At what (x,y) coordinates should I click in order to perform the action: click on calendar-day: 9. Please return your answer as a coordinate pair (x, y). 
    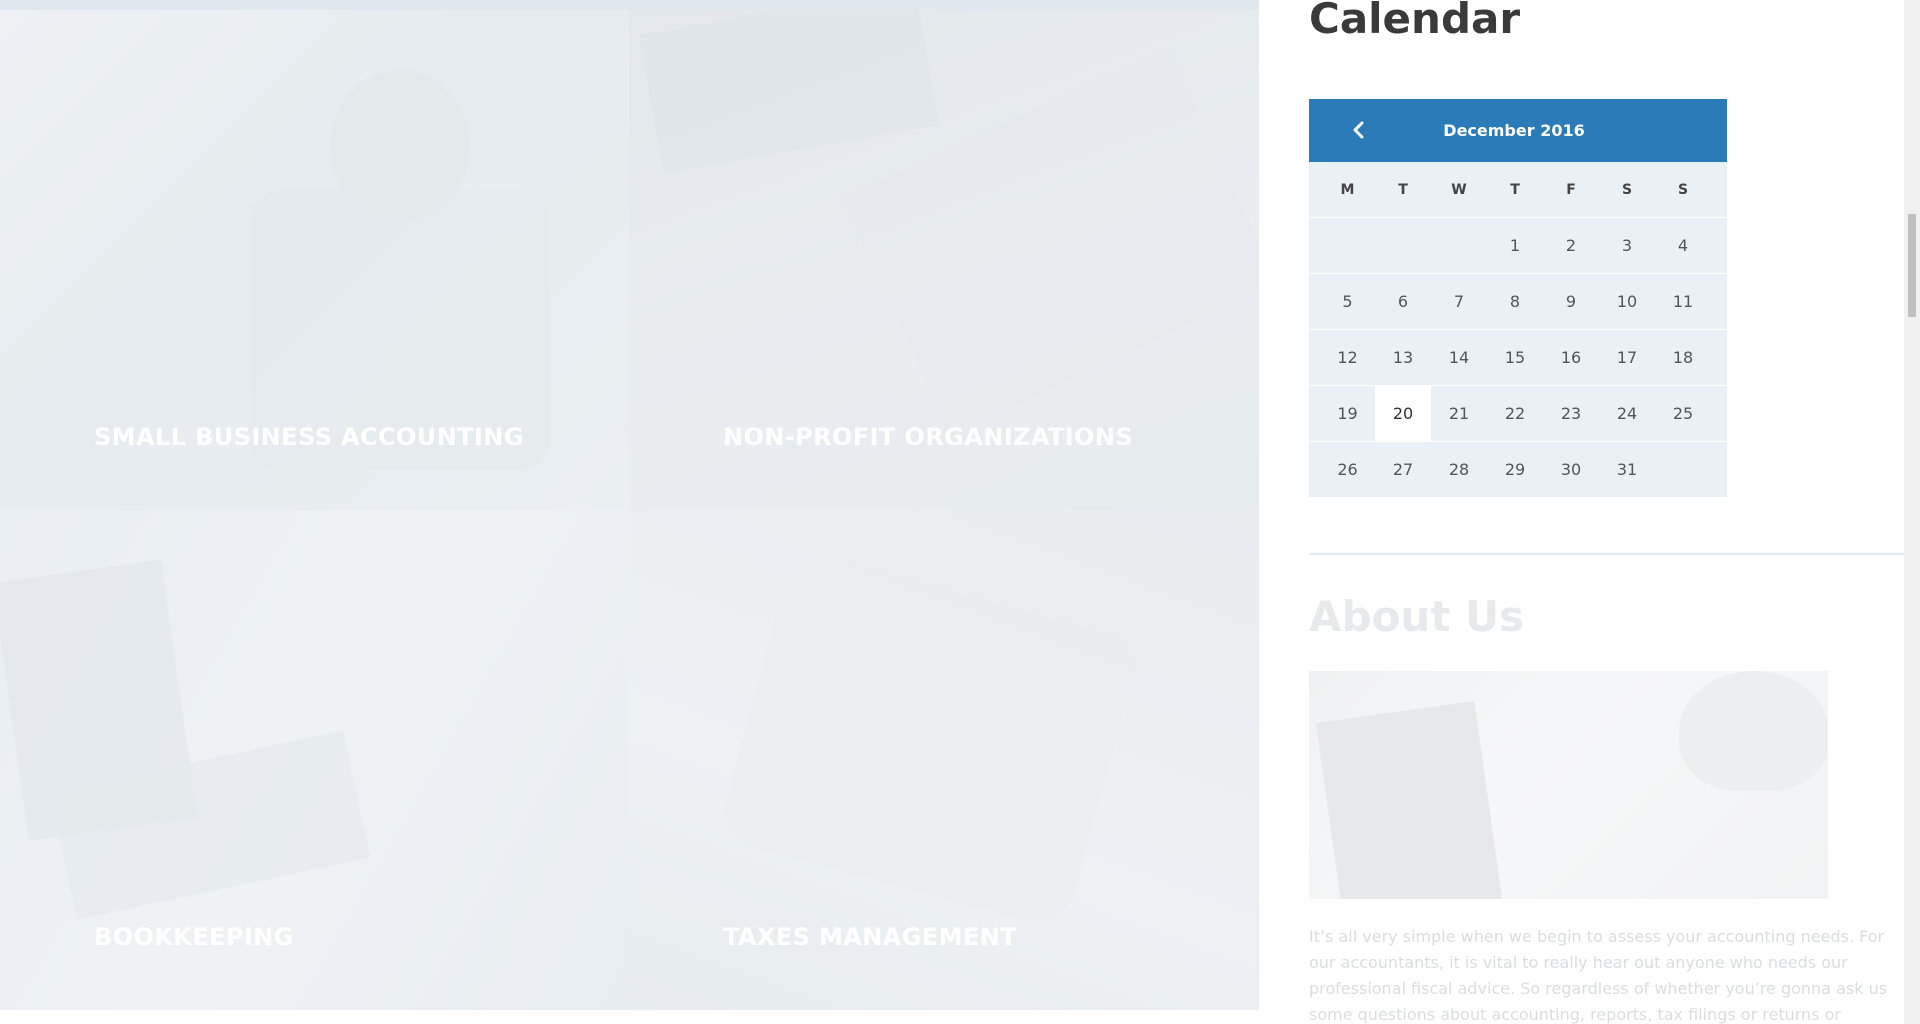
    Looking at the image, I should click on (1571, 301).